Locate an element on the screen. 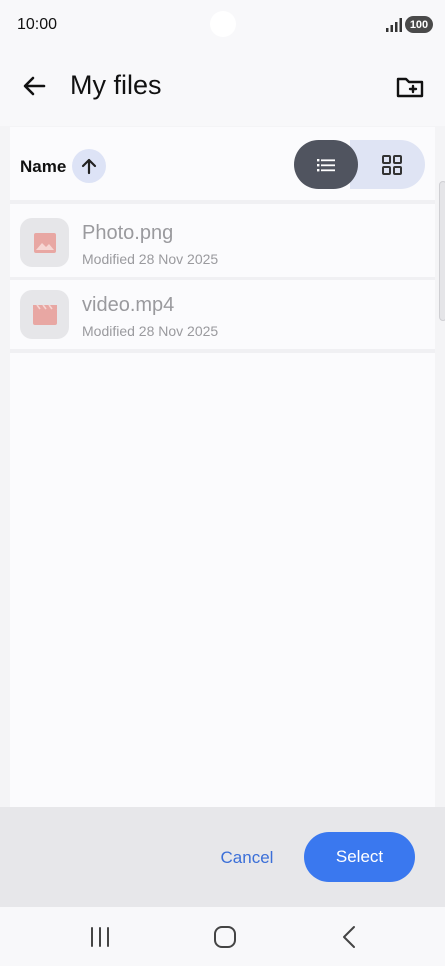 The height and width of the screenshot is (966, 445). signal-icon is located at coordinates (394, 25).